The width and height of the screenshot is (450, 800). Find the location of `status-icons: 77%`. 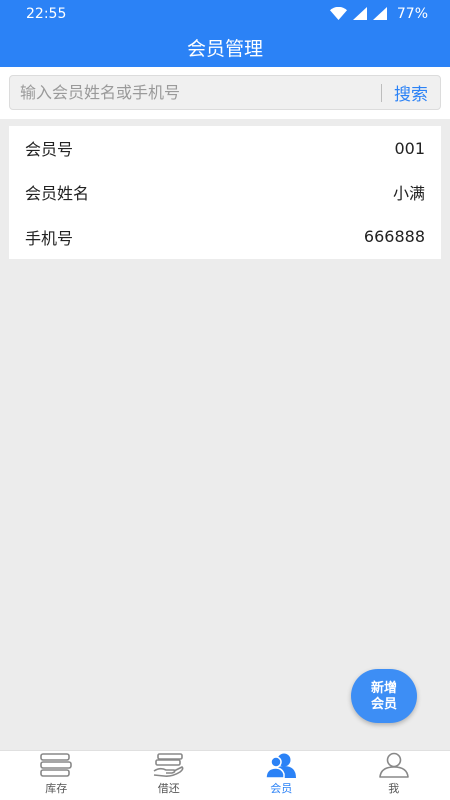

status-icons: 77% is located at coordinates (378, 13).